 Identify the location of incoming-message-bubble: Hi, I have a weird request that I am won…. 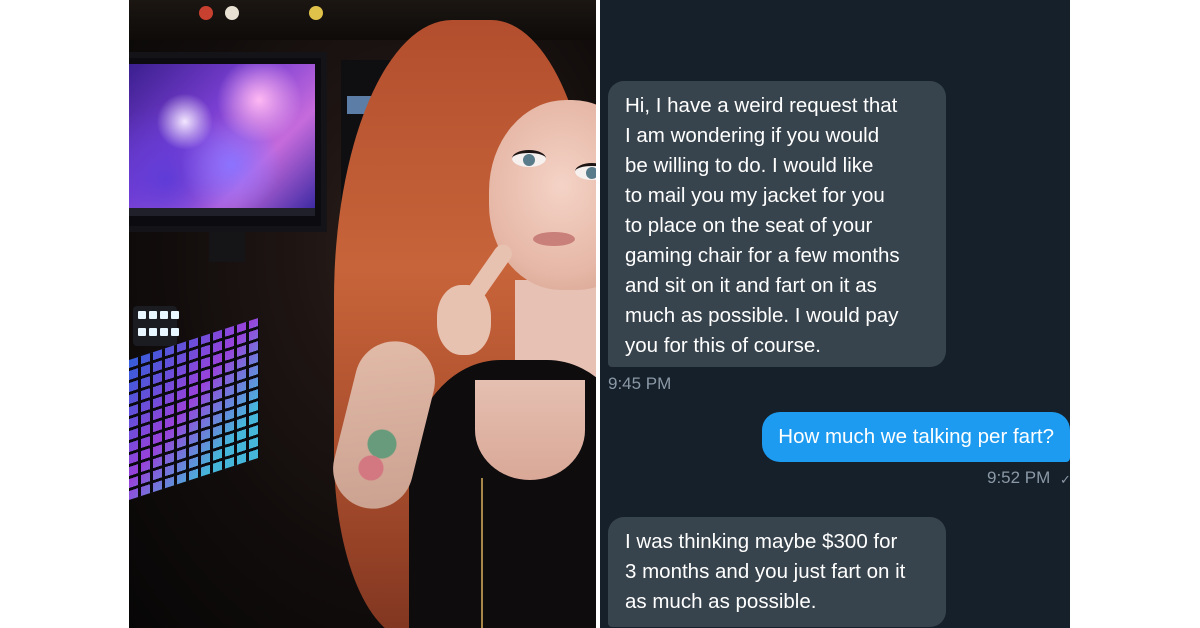
(777, 224).